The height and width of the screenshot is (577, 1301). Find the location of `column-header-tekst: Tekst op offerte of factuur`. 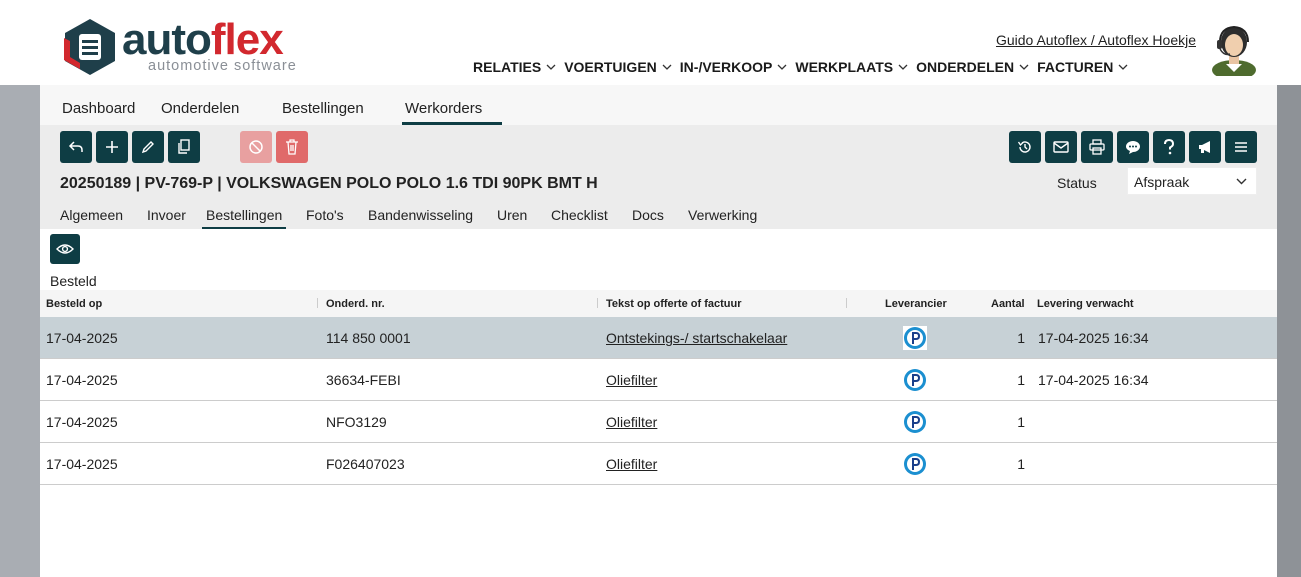

column-header-tekst: Tekst op offerte of factuur is located at coordinates (673, 304).